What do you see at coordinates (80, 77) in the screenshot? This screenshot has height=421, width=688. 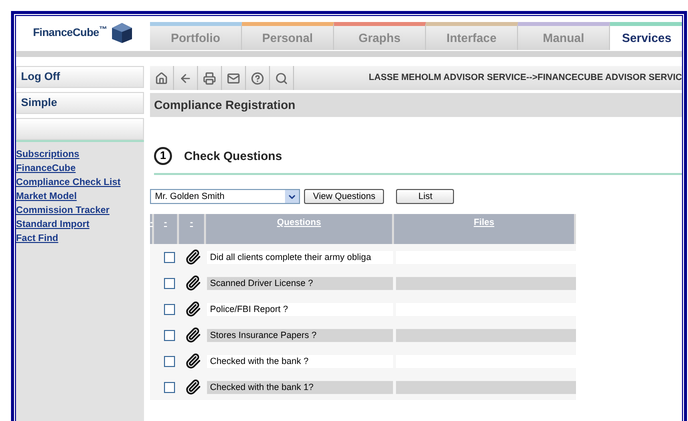 I see `sidebar-button: Log Off` at bounding box center [80, 77].